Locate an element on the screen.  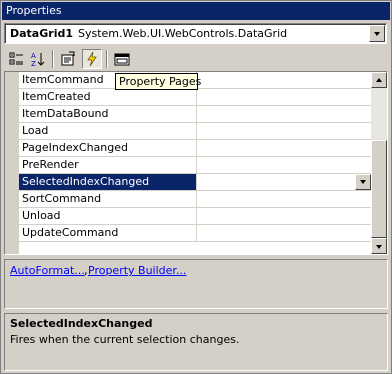
svg-text: A is located at coordinates (33, 56).